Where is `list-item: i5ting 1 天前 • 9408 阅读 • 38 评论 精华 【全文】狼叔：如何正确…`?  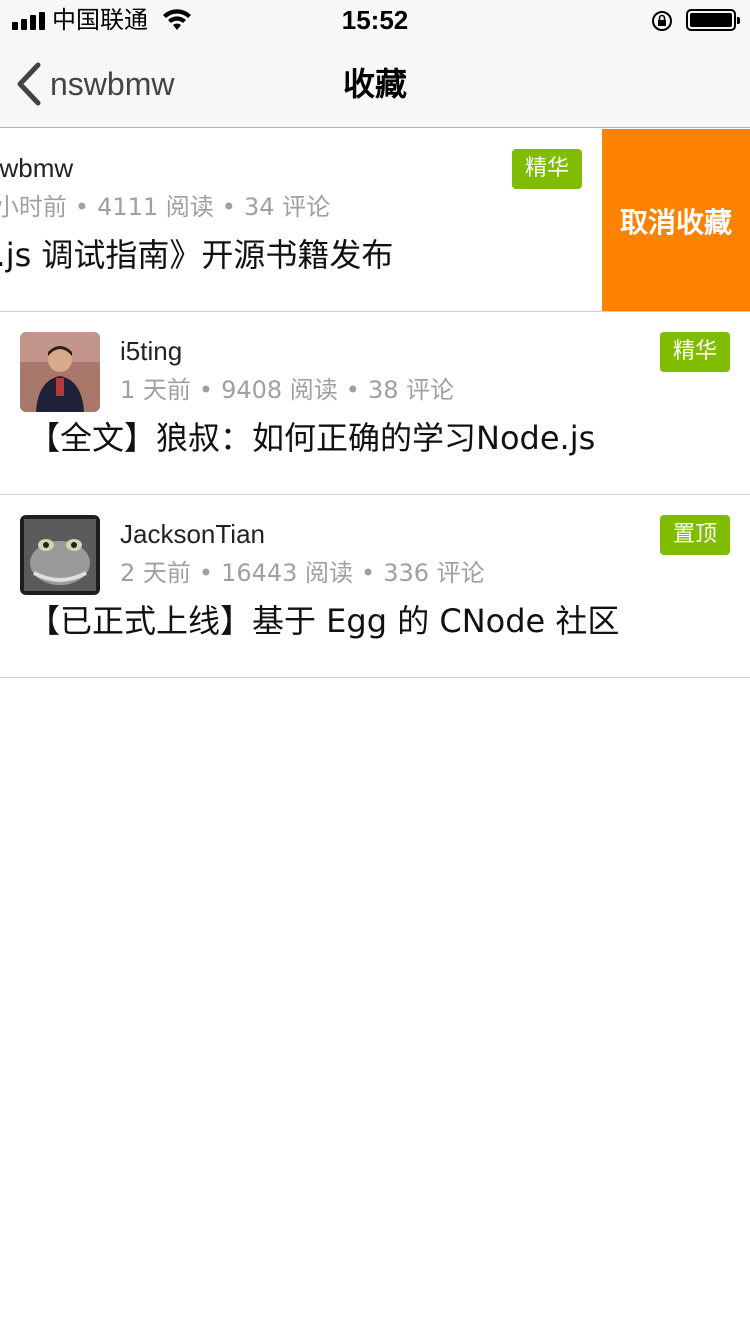 list-item: i5ting 1 天前 • 9408 阅读 • 38 评论 精华 【全文】狼叔：如何正确… is located at coordinates (375, 403).